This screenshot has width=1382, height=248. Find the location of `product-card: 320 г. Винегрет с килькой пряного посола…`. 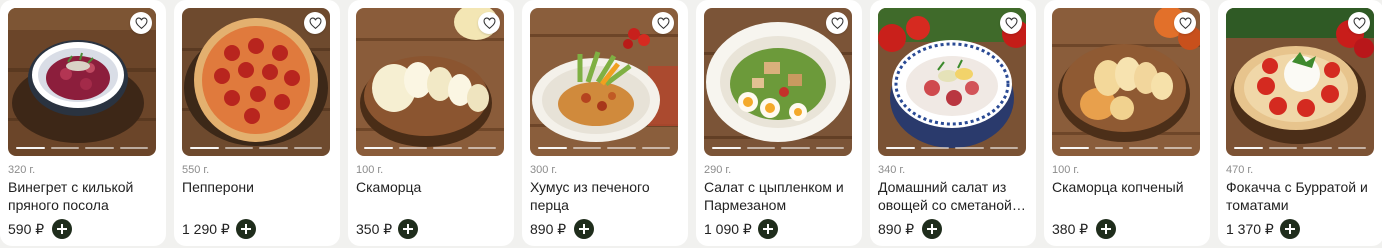

product-card: 320 г. Винегрет с килькой пряного посола… is located at coordinates (83, 123).